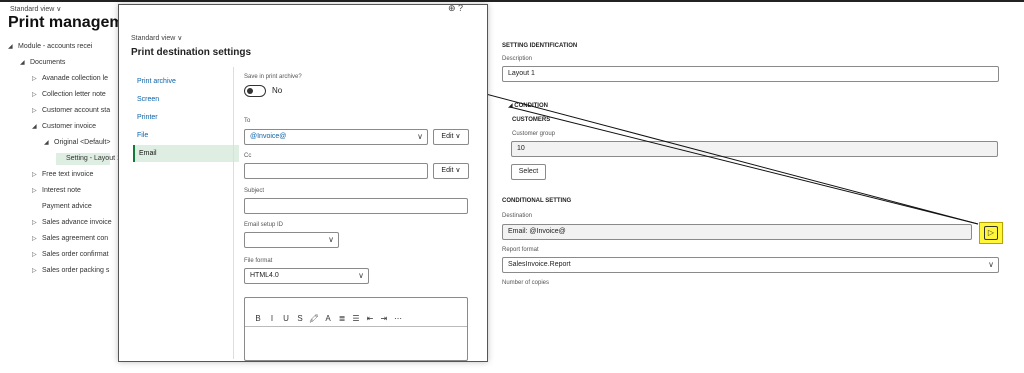 The height and width of the screenshot is (373, 1024). What do you see at coordinates (356, 329) in the screenshot?
I see `email-body-editor: B I U S 🖍 A ≣ ☰ ⇤ ⇥ ⋯` at bounding box center [356, 329].